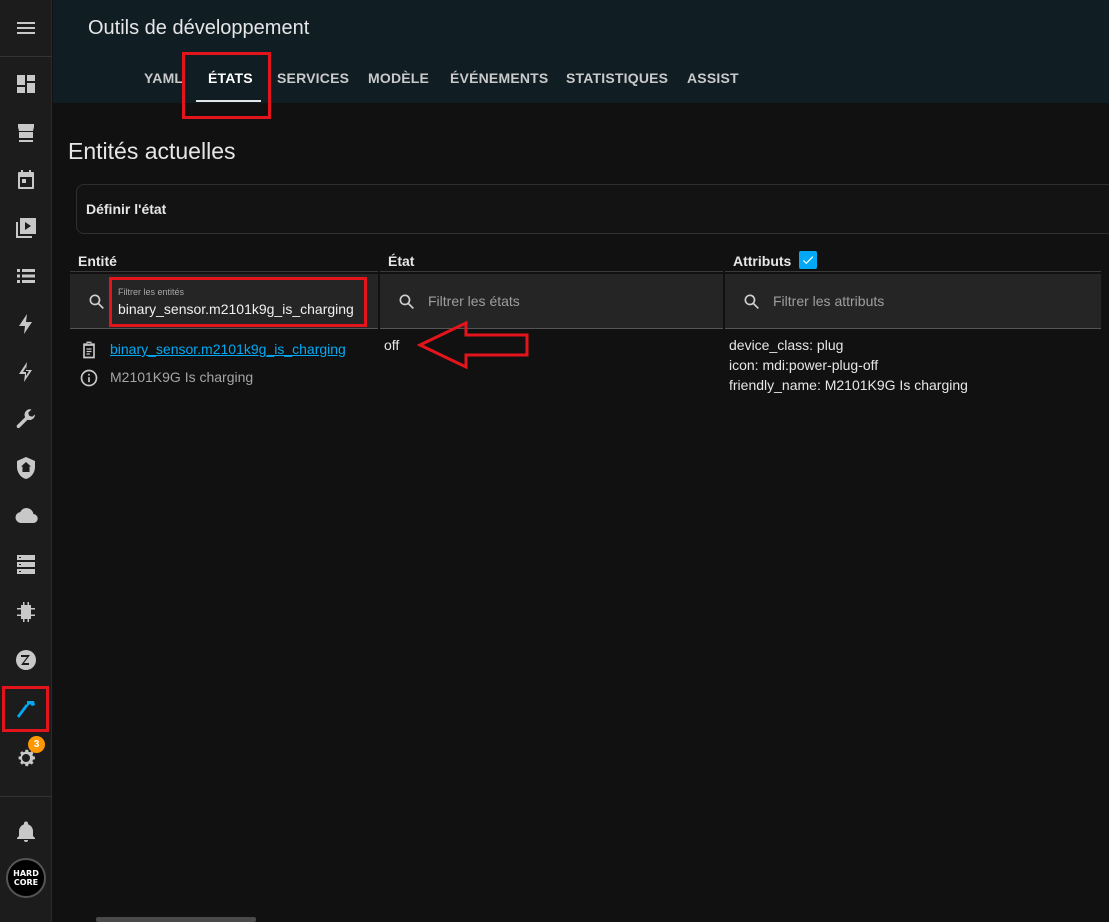 The width and height of the screenshot is (1109, 922). I want to click on lightning-outline-icon, so click(26, 372).